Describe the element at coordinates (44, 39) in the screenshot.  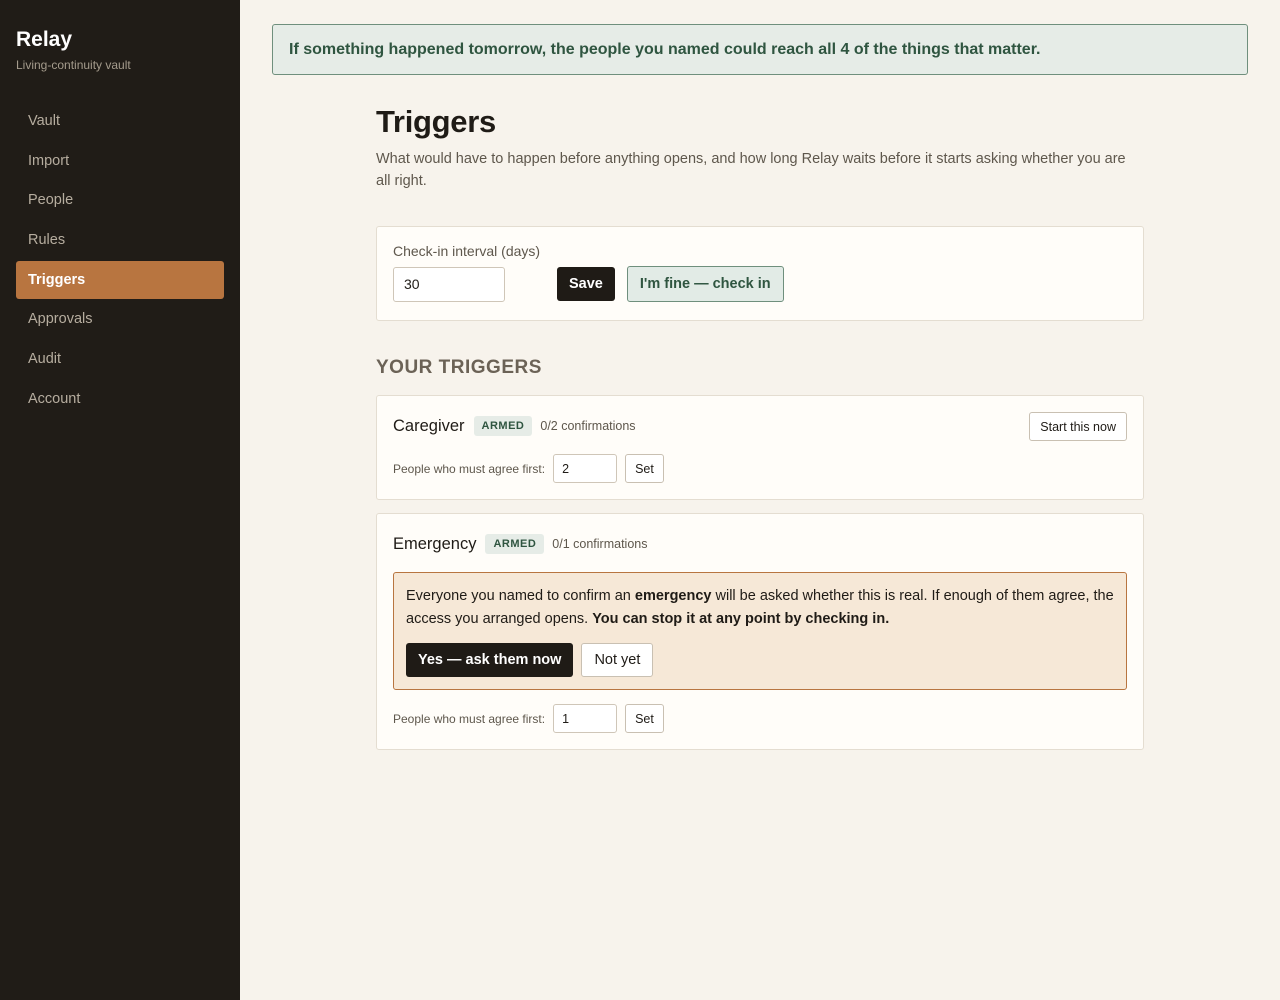
I see `brand-name: Relay` at that location.